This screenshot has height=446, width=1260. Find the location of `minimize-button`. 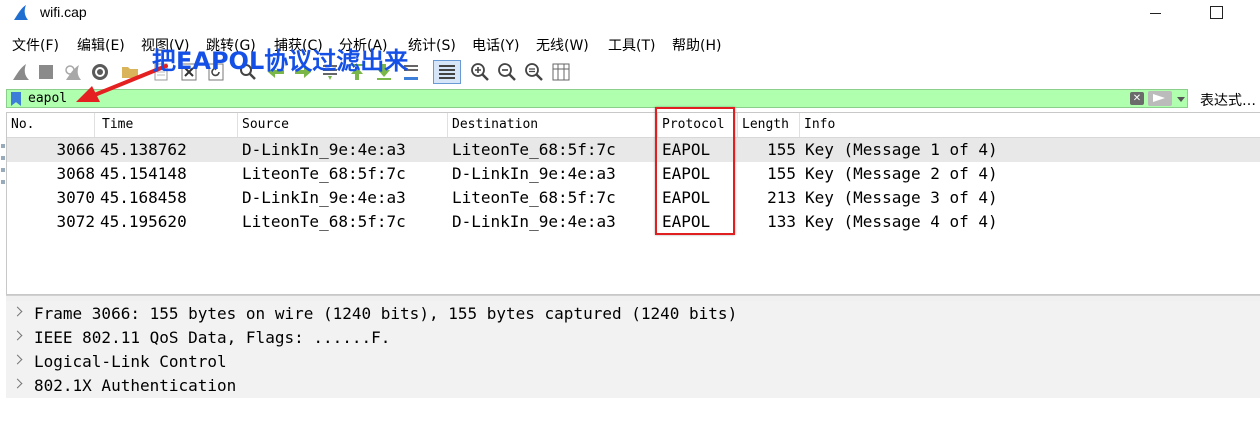

minimize-button is located at coordinates (1155, 14).